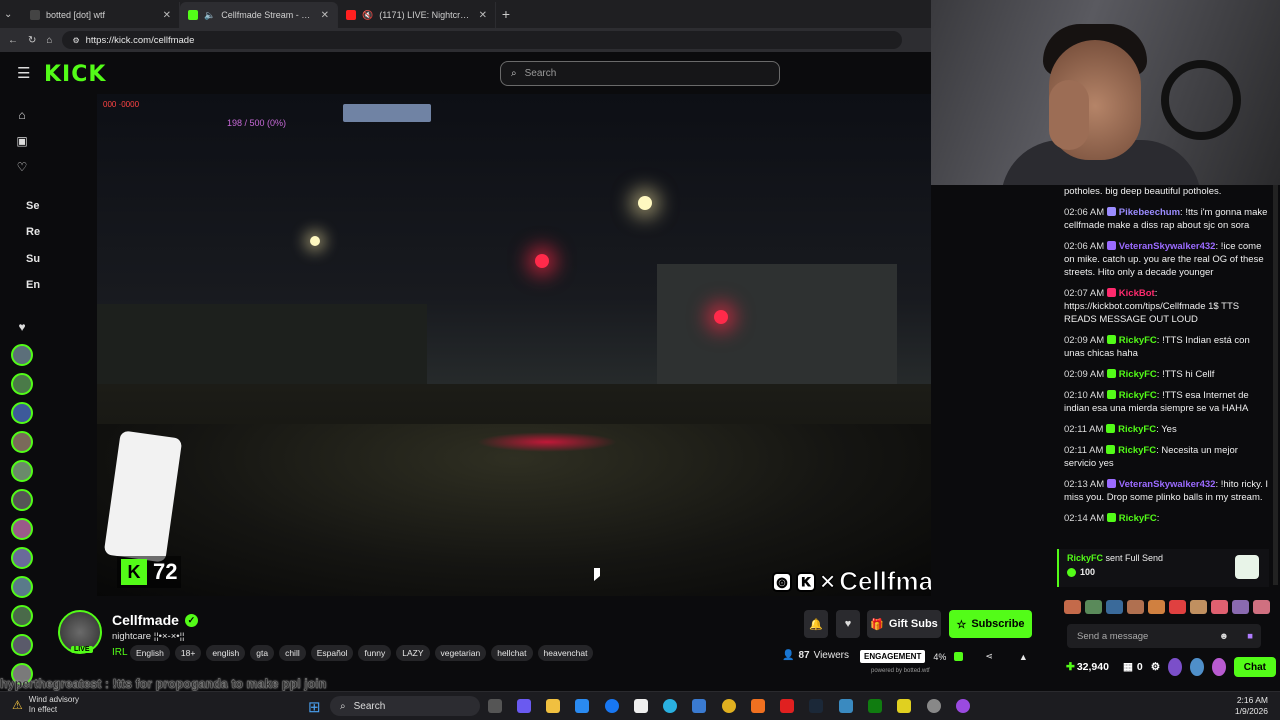 Image resolution: width=1280 pixels, height=720 pixels. I want to click on steam-icon, so click(816, 706).